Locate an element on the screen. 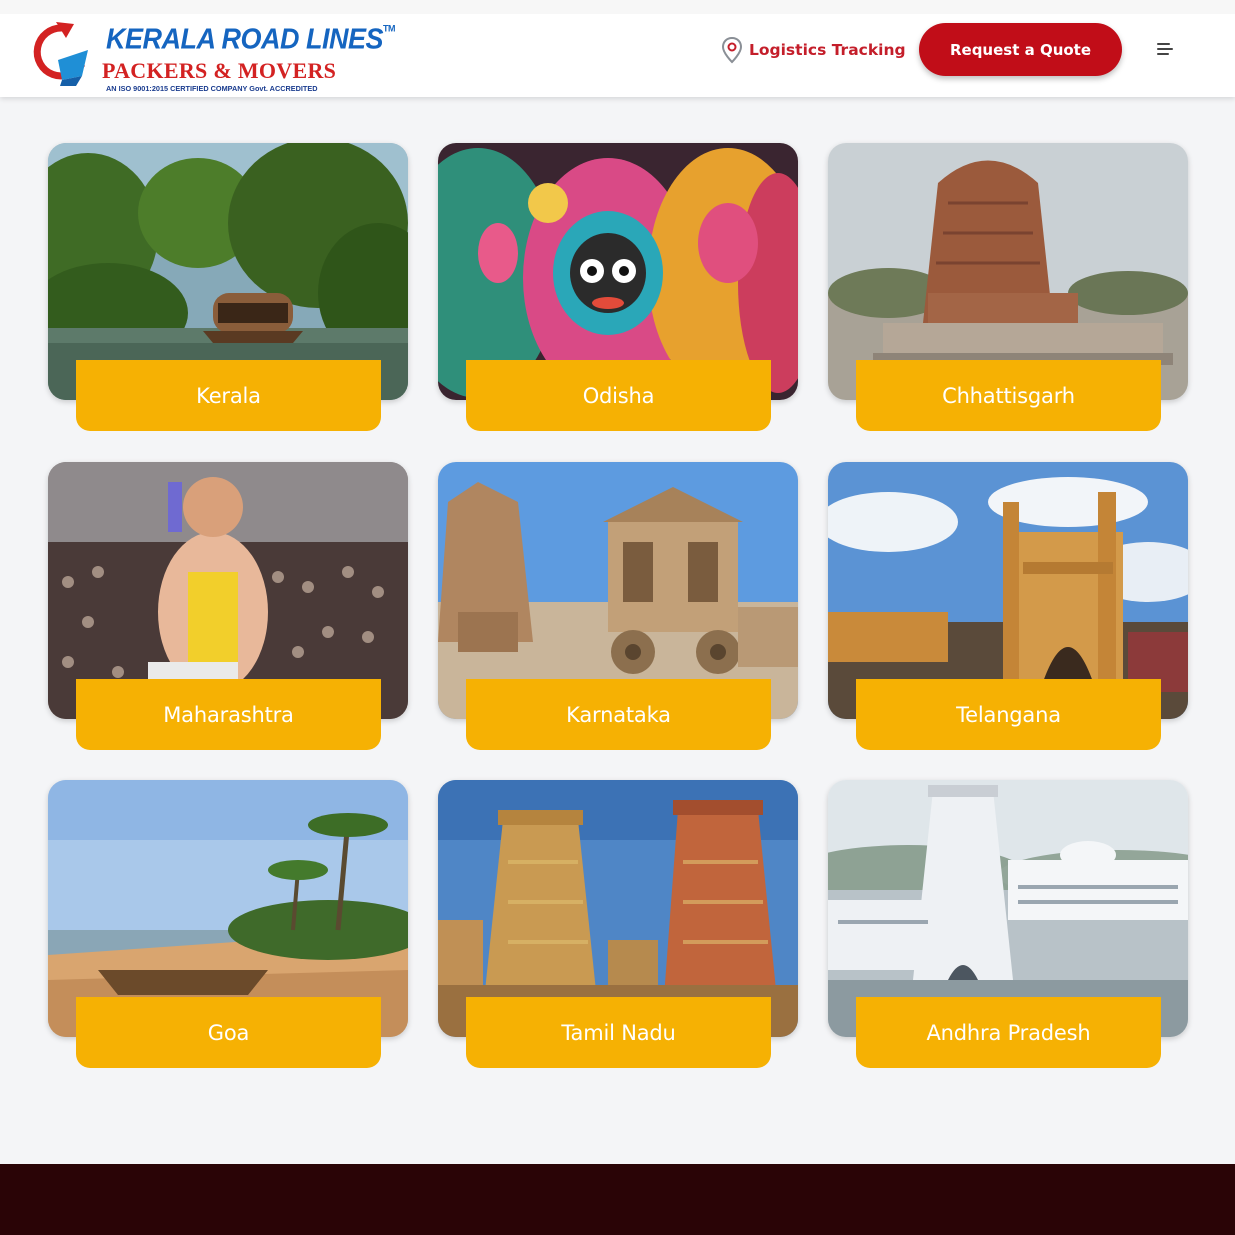  state-label: Kerala is located at coordinates (228, 395).